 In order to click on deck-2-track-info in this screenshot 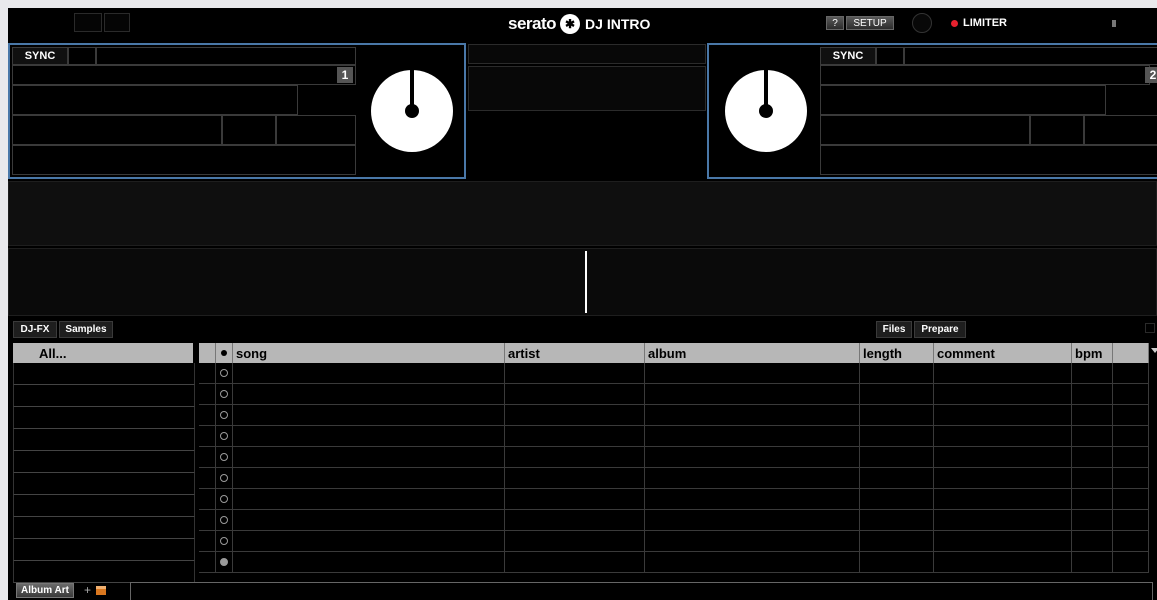, I will do `click(985, 75)`.